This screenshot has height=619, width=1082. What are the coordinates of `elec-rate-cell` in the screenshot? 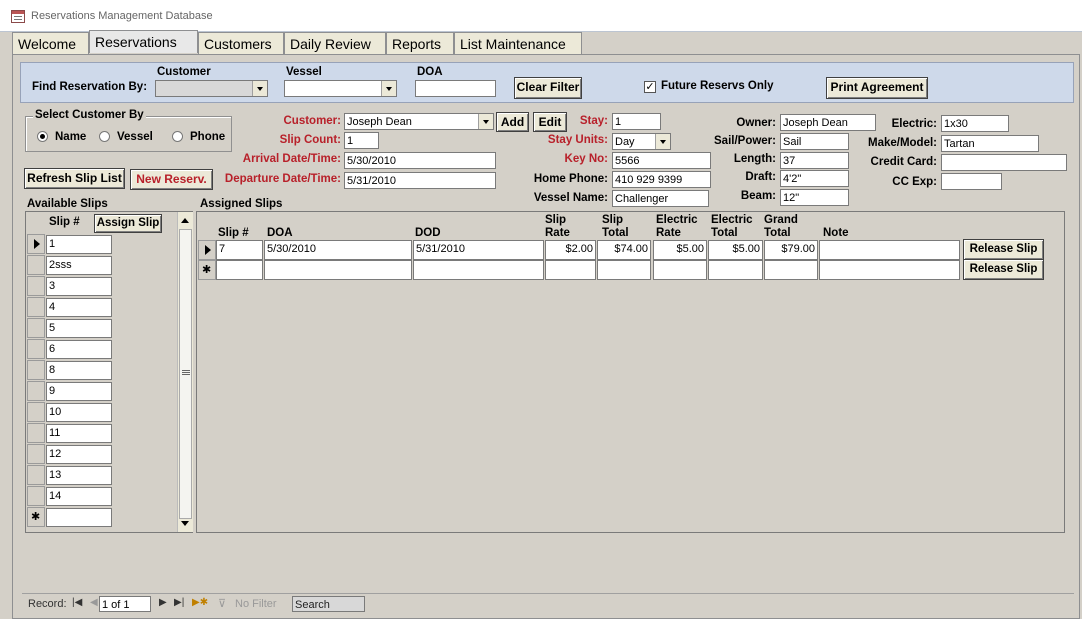 It's located at (680, 270).